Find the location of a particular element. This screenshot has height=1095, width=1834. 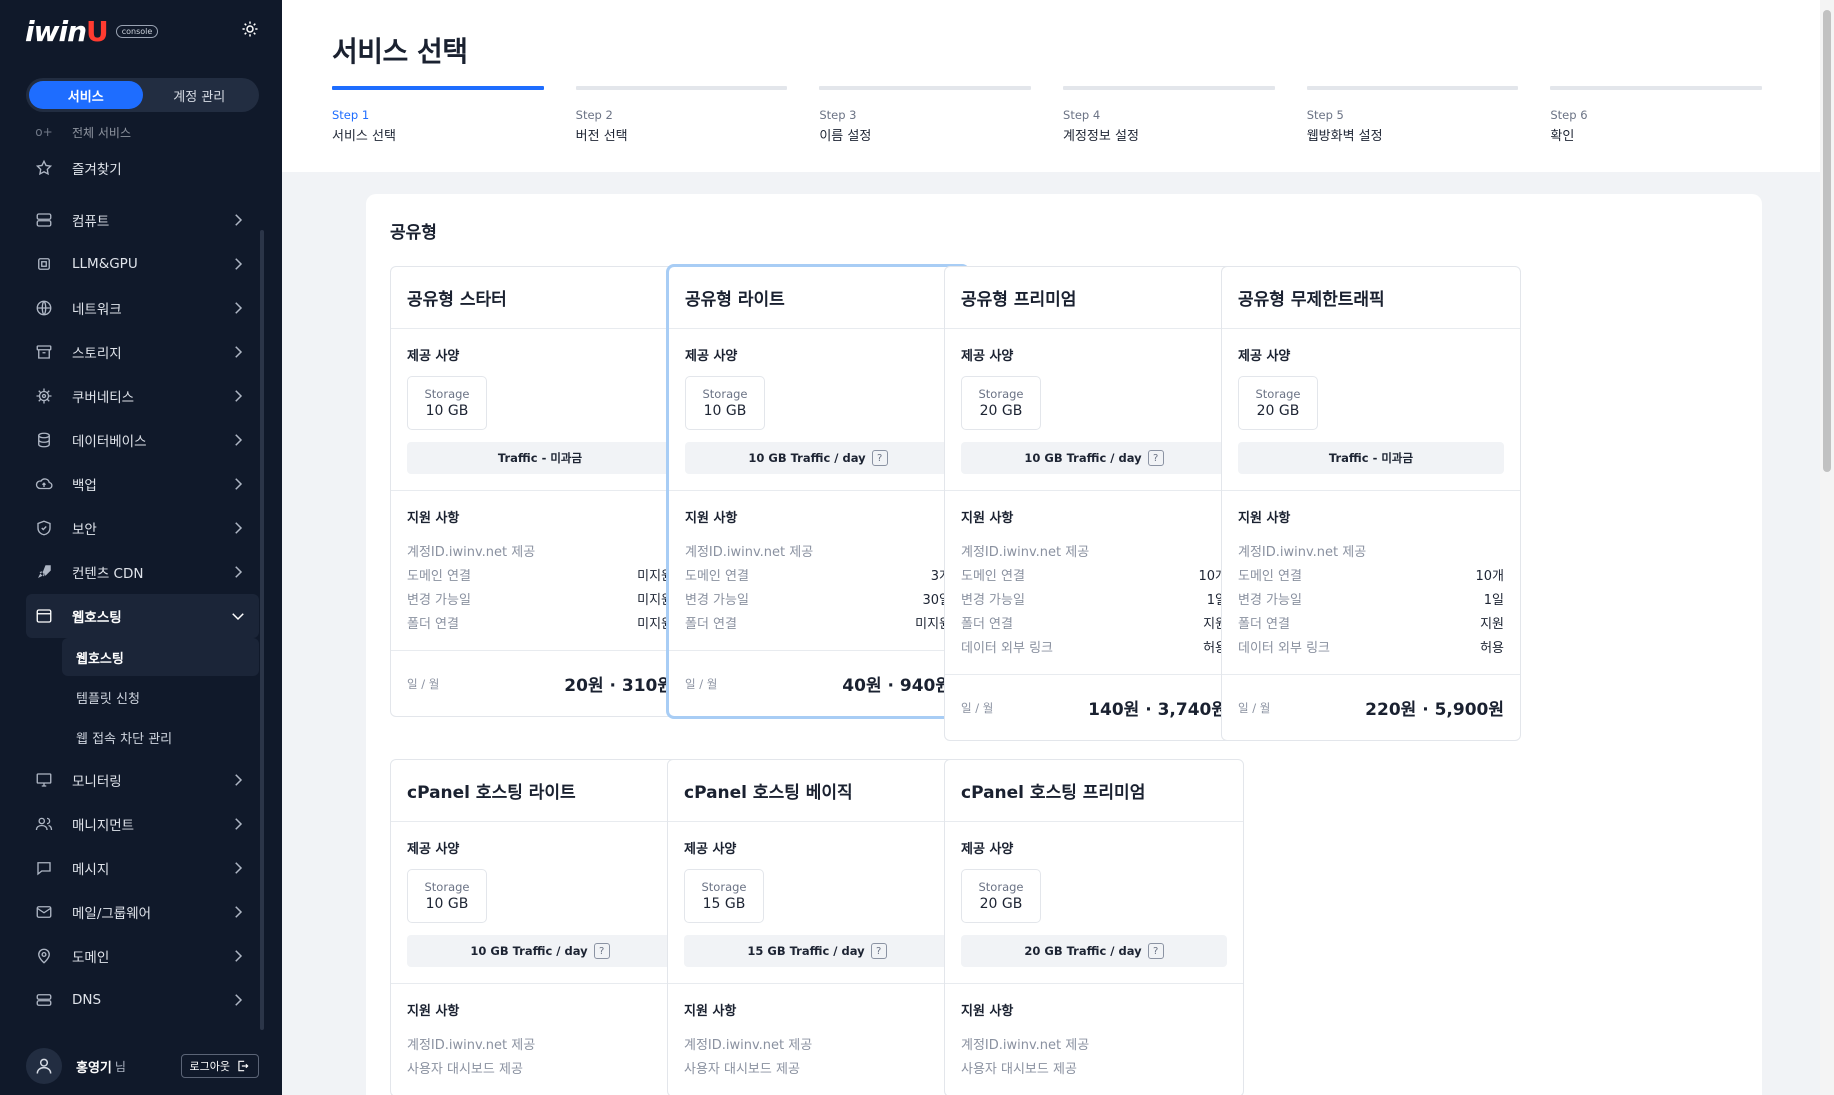

storage-box: Storage 20 GB is located at coordinates (1001, 896).